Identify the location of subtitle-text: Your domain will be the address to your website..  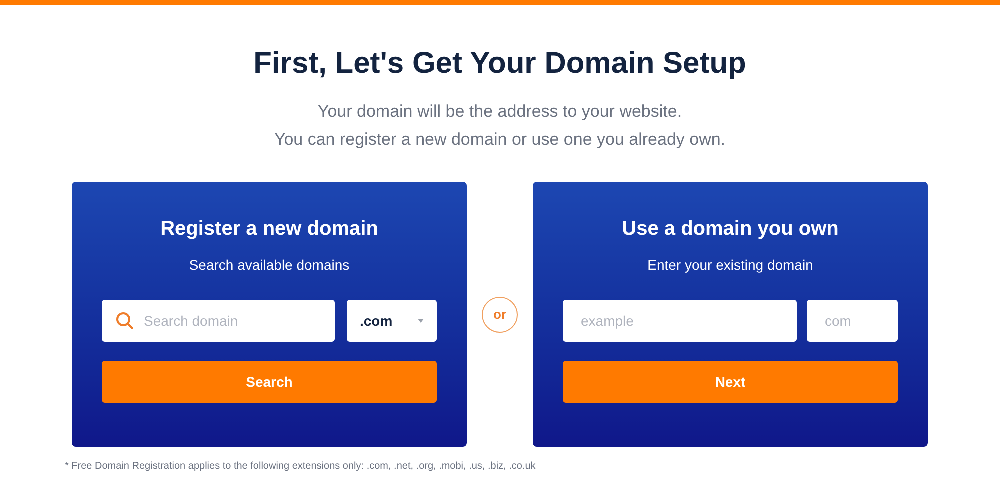
(500, 112).